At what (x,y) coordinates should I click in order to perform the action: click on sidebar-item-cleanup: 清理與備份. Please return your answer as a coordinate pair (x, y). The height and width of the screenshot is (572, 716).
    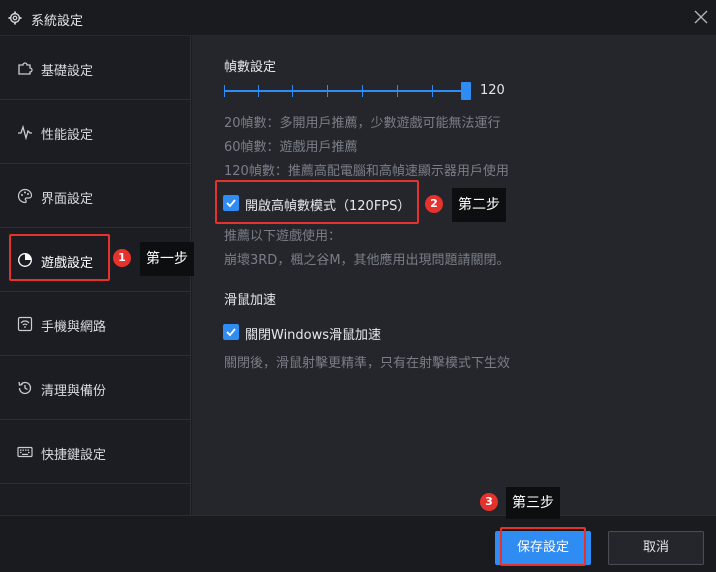
    Looking at the image, I should click on (95, 388).